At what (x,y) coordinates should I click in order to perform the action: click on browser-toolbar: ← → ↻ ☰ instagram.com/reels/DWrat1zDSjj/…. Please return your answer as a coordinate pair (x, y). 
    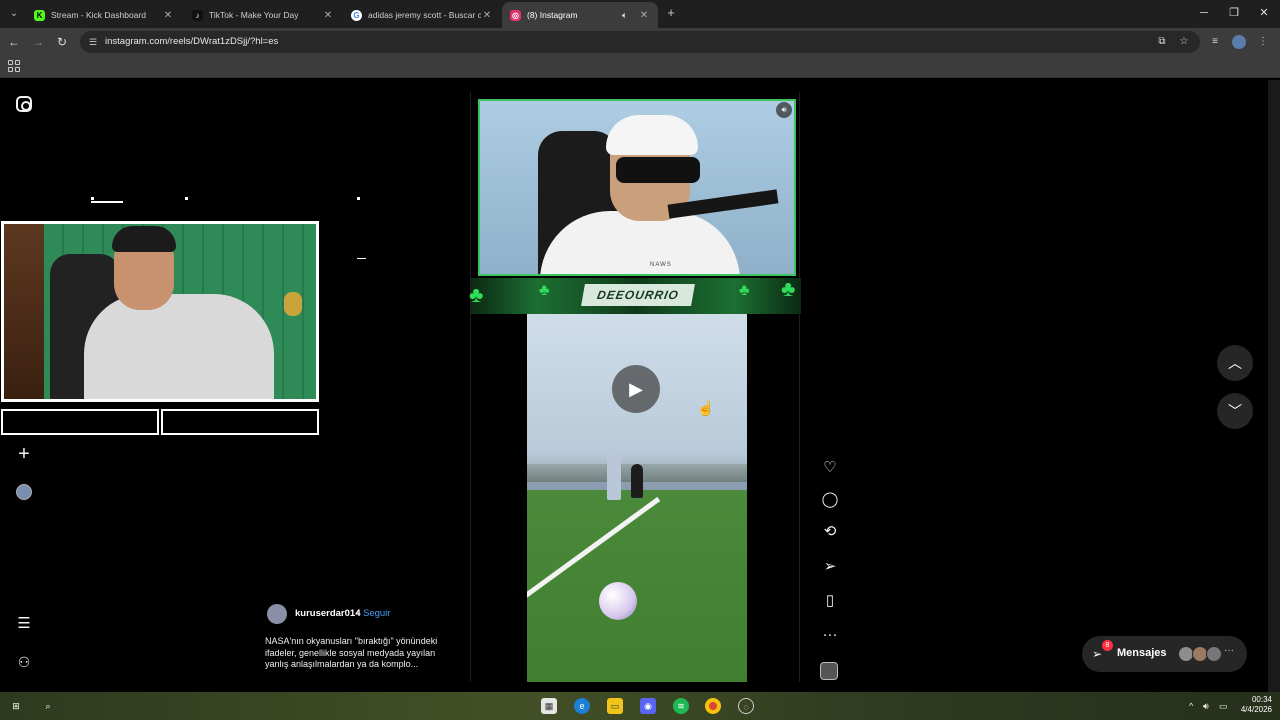
    Looking at the image, I should click on (640, 42).